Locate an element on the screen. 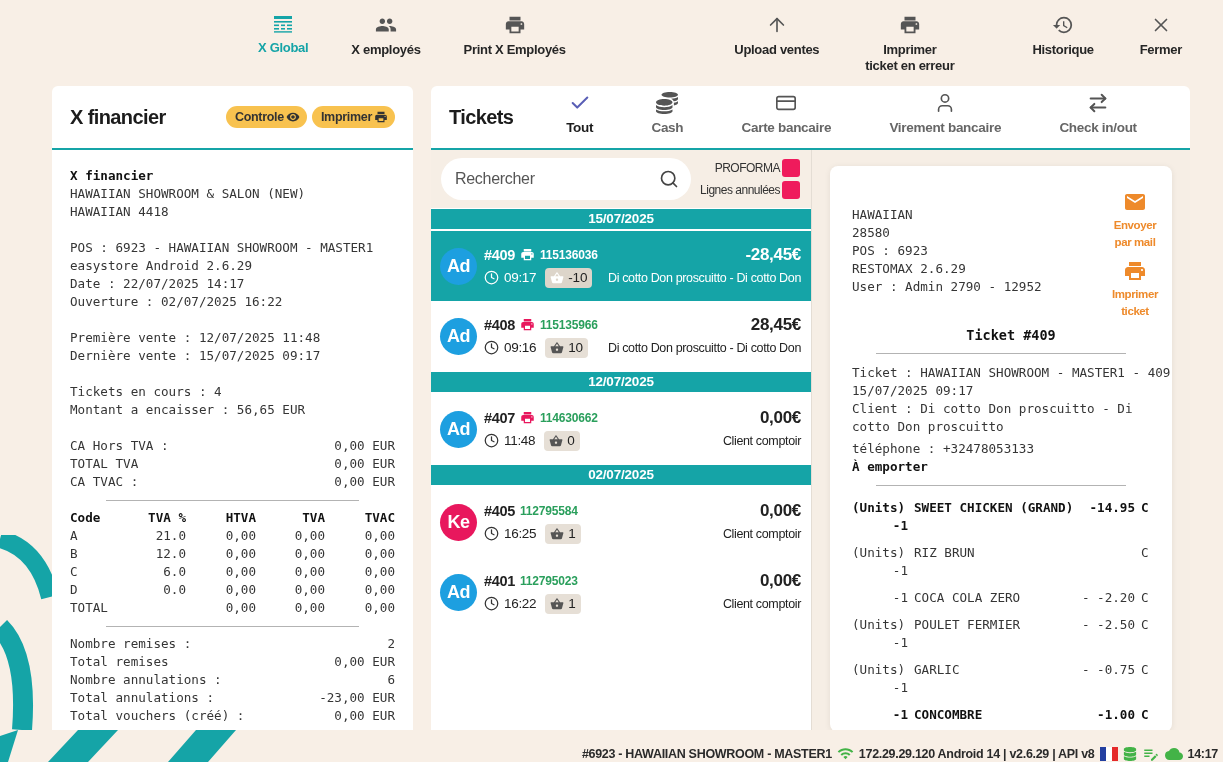 The image size is (1223, 762). toolbar-button: Fermer is located at coordinates (1160, 36).